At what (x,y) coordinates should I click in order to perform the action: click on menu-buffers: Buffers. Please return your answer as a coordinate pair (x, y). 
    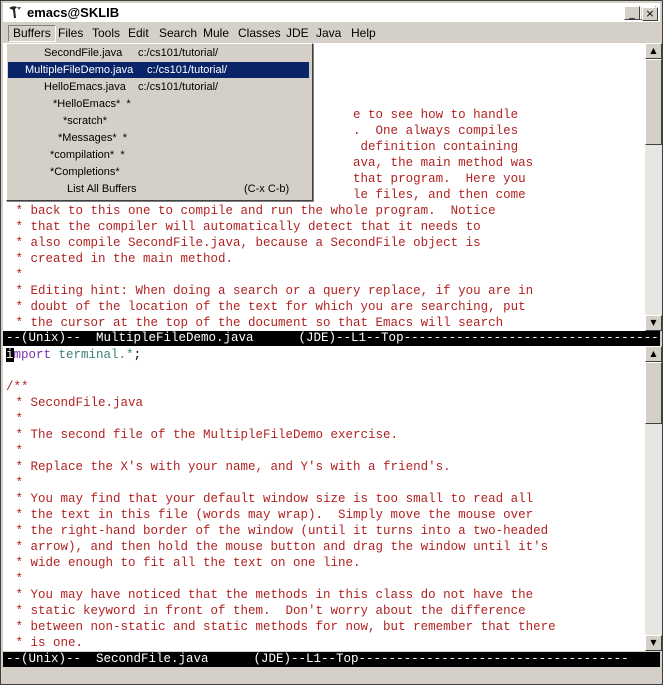
    Looking at the image, I should click on (32, 33).